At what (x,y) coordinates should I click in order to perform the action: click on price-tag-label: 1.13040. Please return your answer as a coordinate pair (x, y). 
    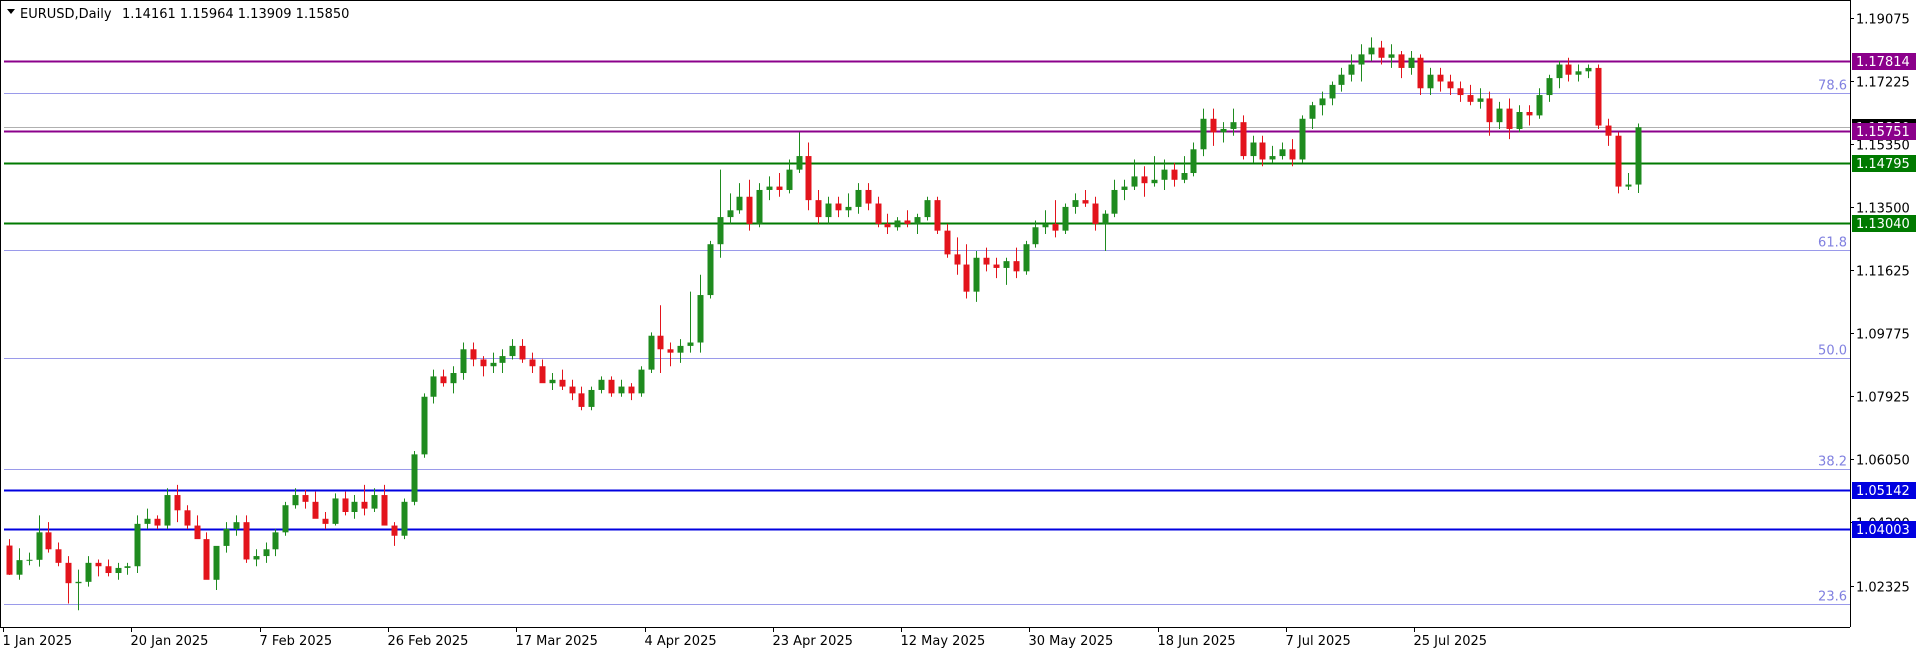
    Looking at the image, I should click on (1883, 224).